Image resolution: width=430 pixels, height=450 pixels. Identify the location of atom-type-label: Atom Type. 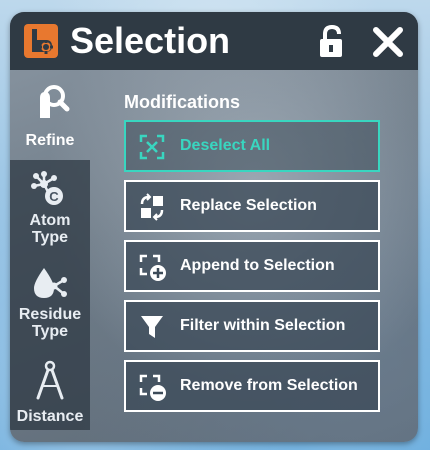
(50, 229).